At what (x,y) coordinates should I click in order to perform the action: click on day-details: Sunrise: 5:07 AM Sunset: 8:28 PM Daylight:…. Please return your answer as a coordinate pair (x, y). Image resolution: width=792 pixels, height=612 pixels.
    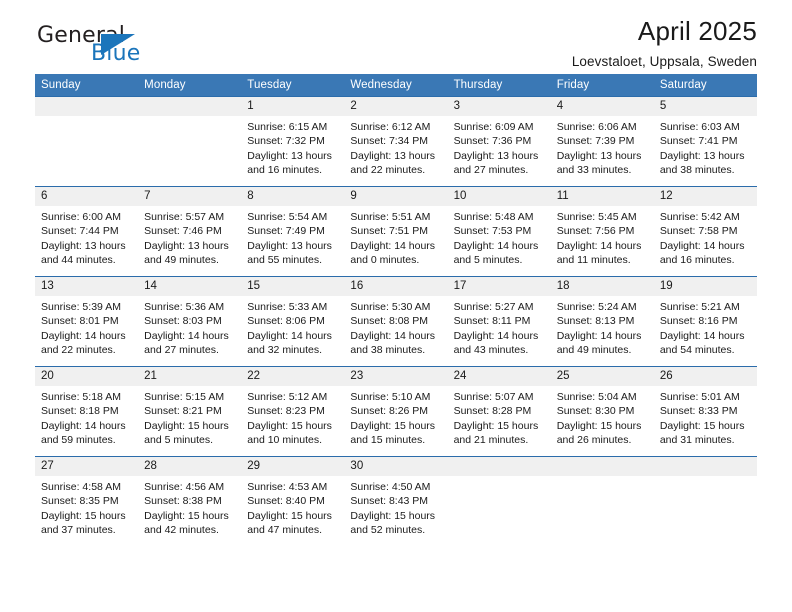
    Looking at the image, I should click on (499, 417).